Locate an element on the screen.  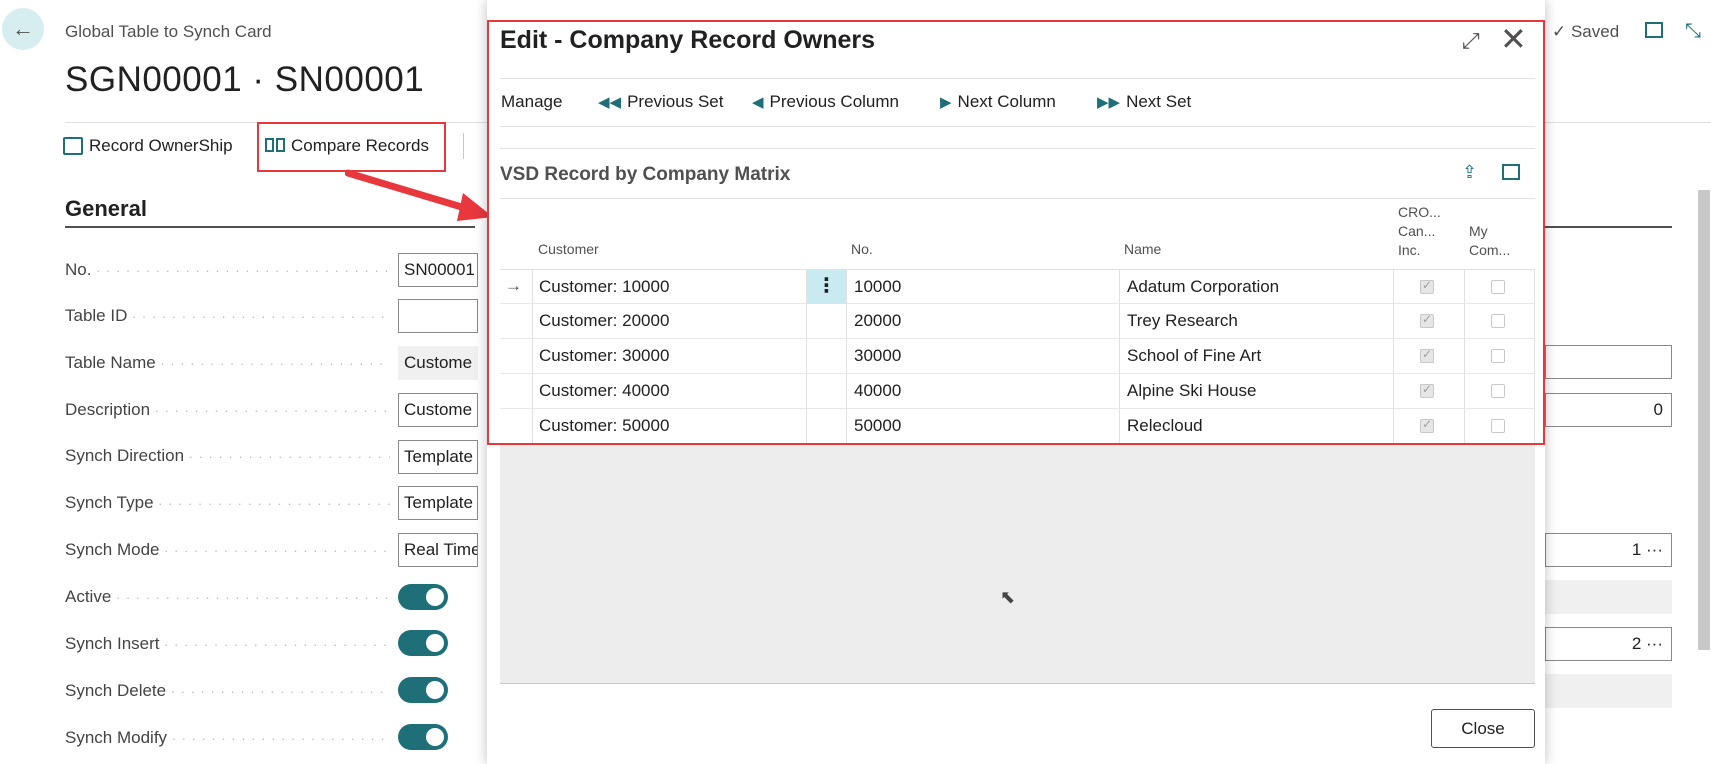
manage-menu: Manage is located at coordinates (531, 102).